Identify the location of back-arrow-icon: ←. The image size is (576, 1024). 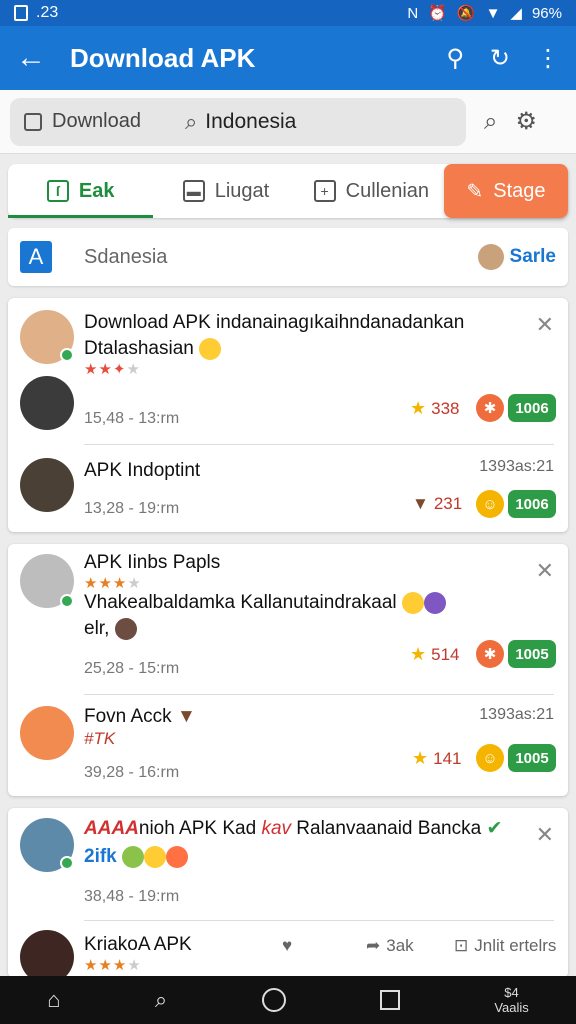
(36, 58).